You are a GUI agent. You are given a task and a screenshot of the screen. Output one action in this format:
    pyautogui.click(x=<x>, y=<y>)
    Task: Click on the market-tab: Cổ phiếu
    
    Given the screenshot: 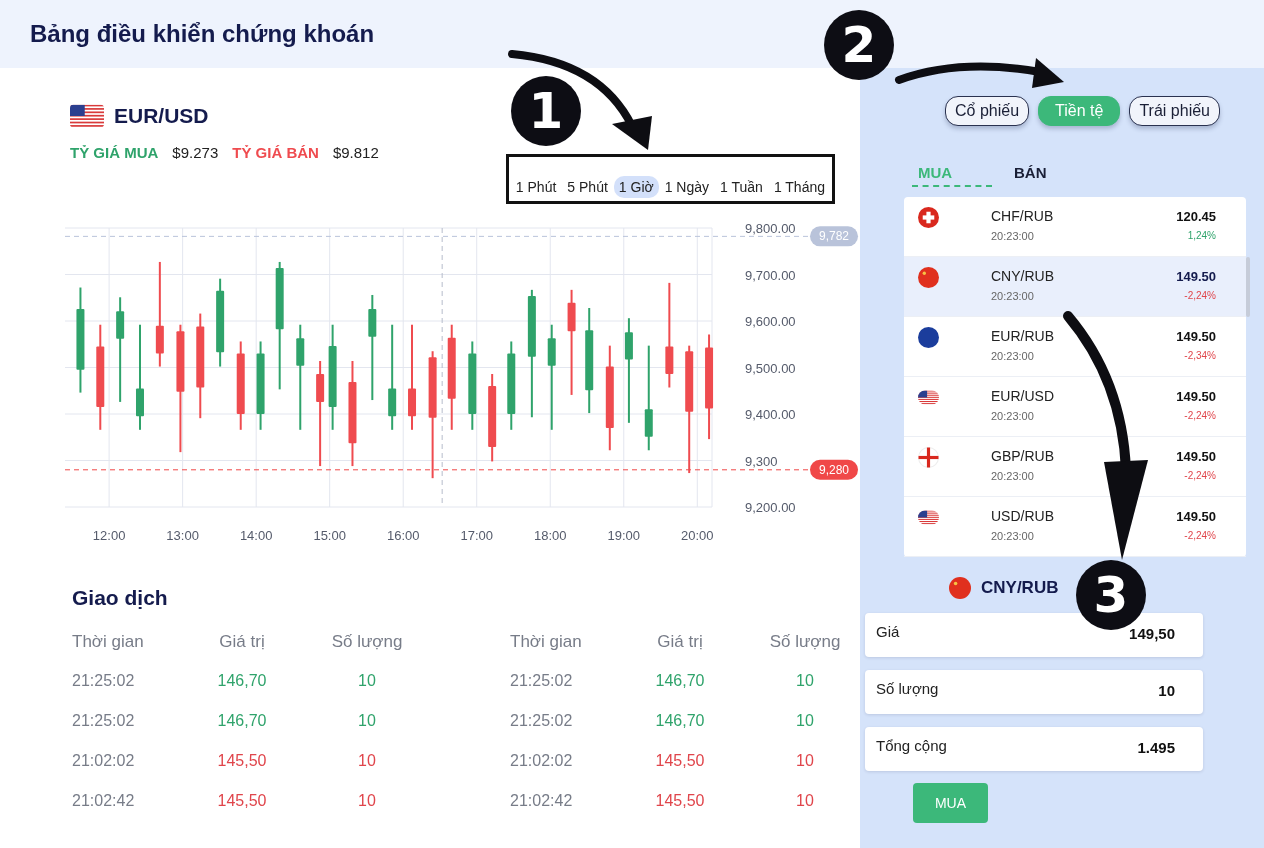 What is the action you would take?
    pyautogui.click(x=987, y=111)
    